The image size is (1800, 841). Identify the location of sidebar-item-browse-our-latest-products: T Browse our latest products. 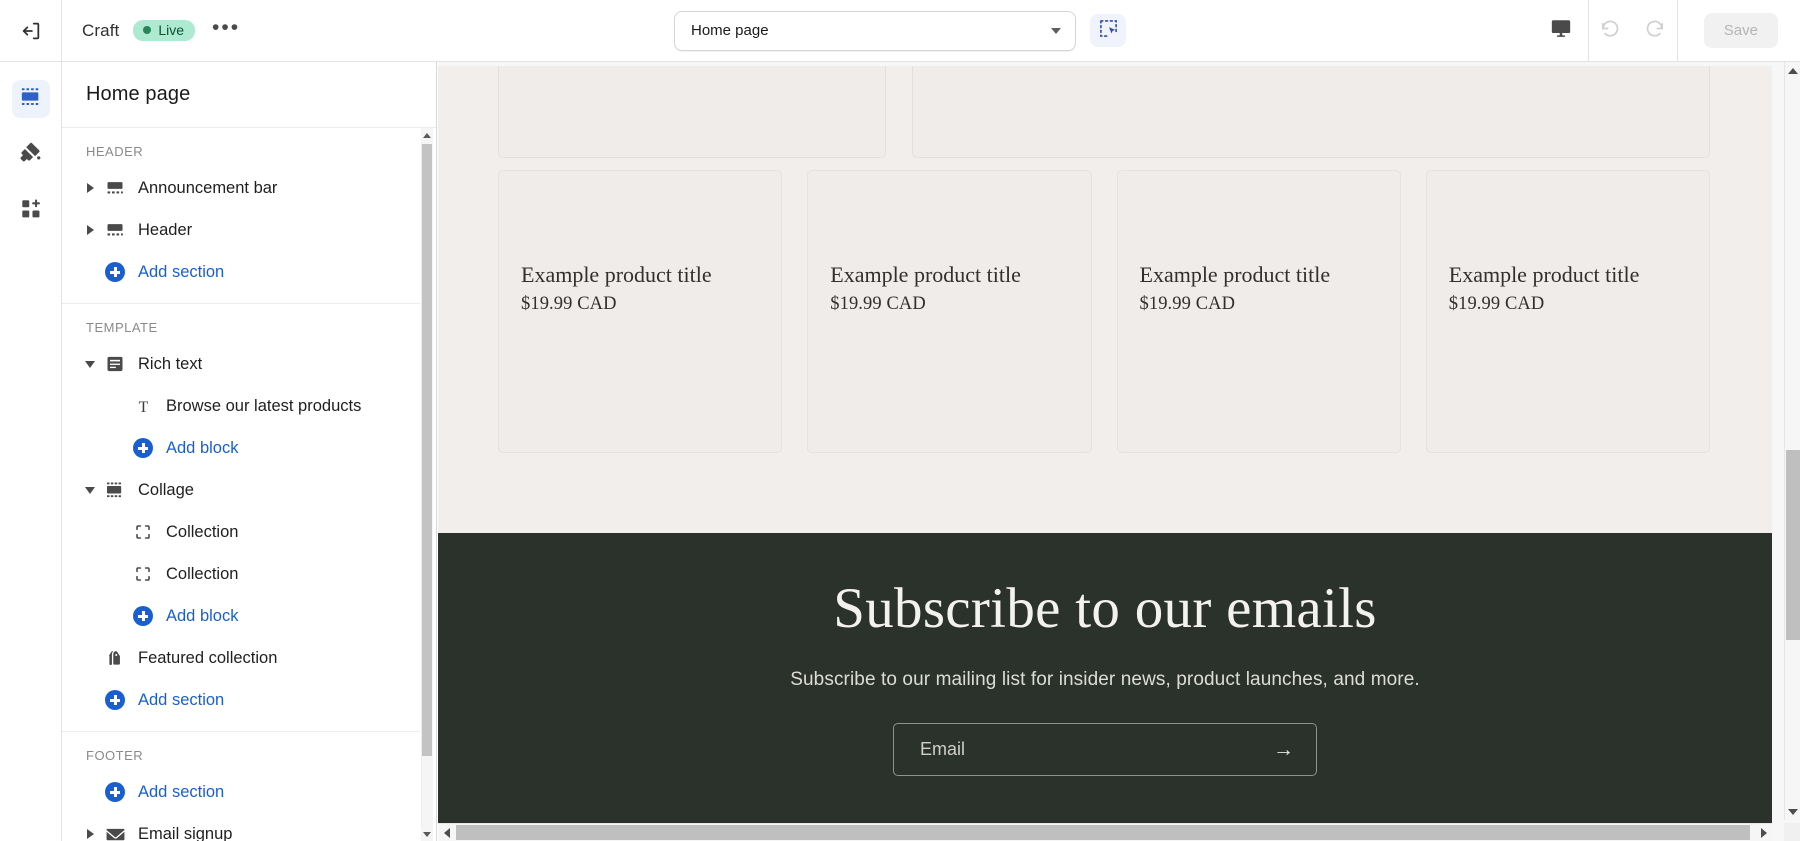
(241, 406).